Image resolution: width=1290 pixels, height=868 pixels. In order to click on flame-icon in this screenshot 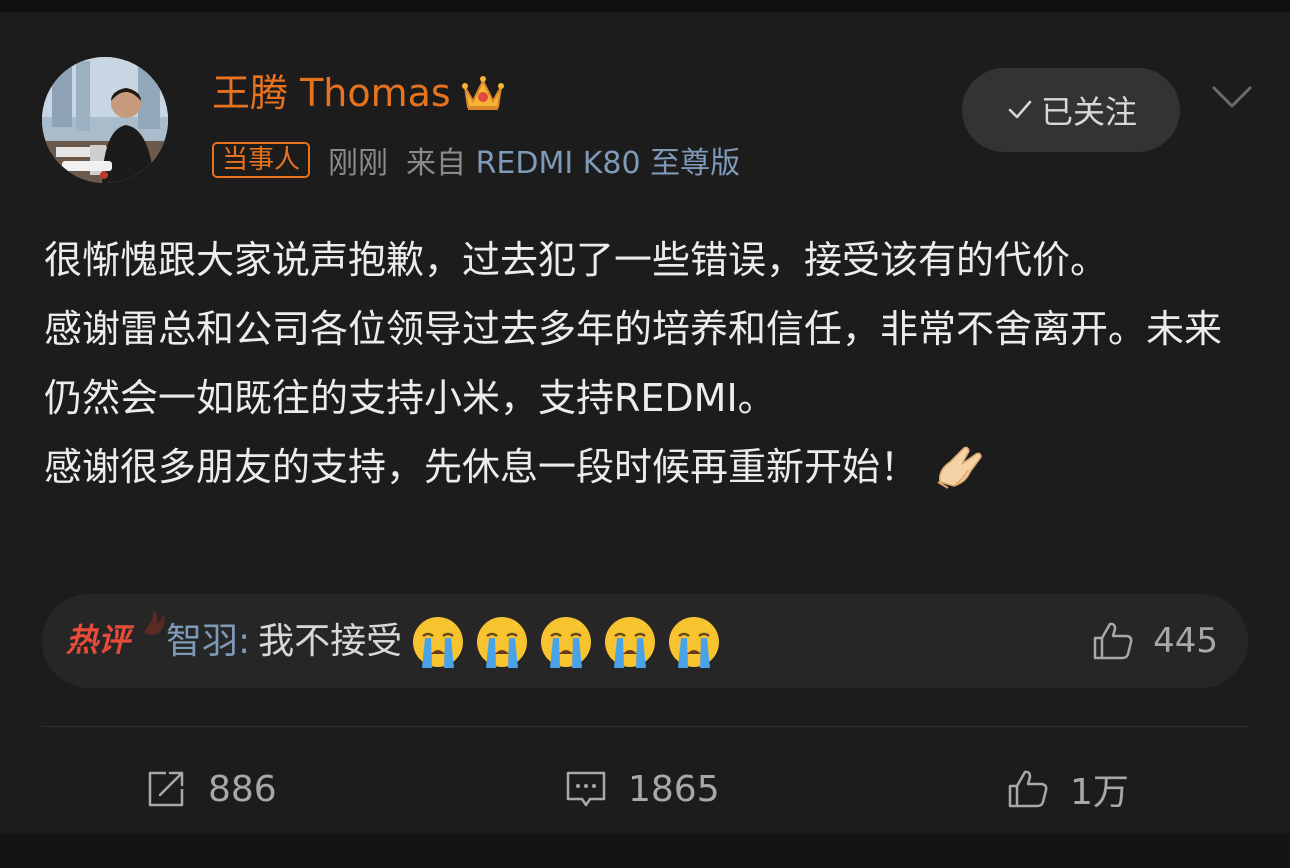, I will do `click(154, 621)`.